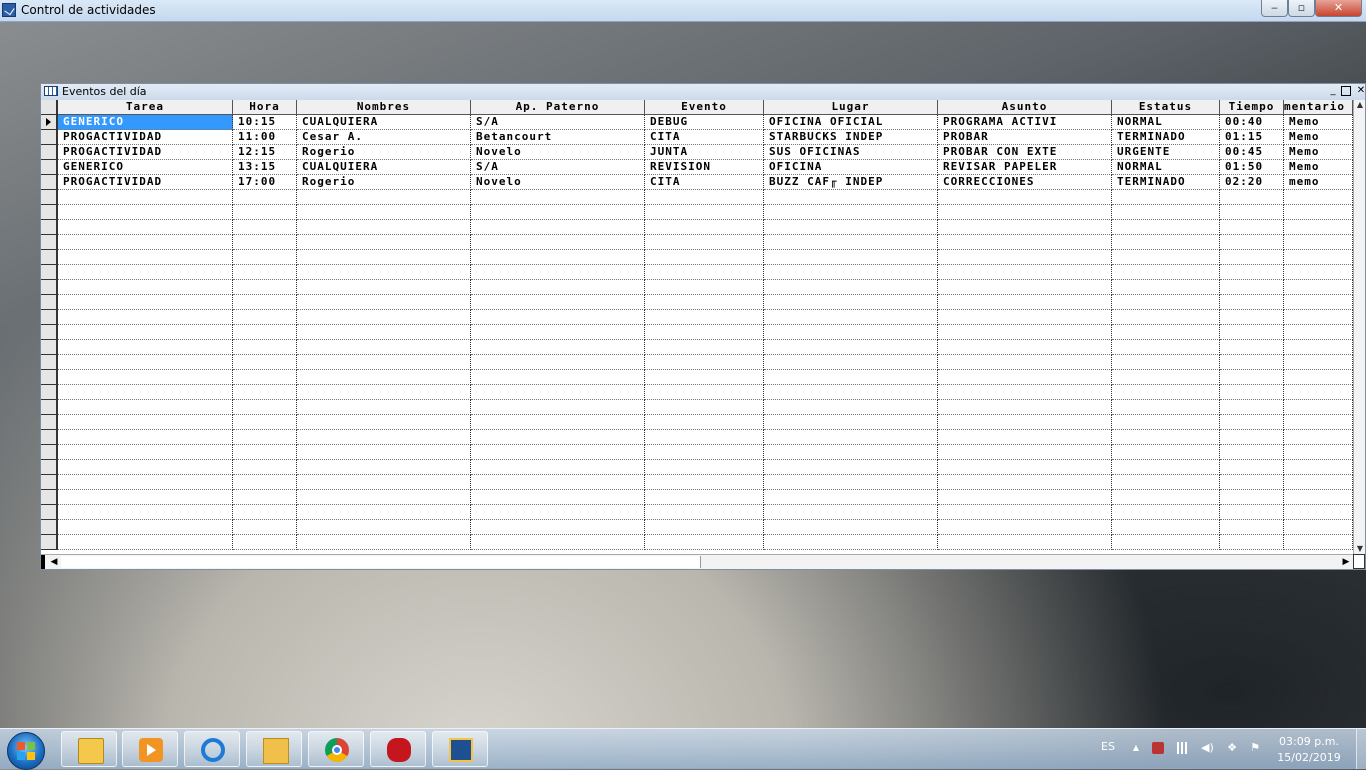  I want to click on taskbar-control-actividades, so click(460, 749).